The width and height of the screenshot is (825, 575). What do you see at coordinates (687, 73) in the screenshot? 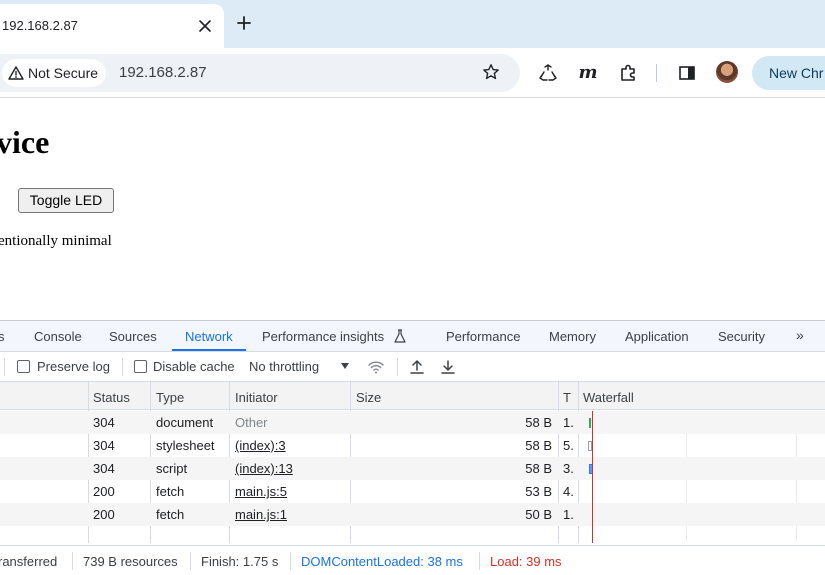
I see `side-panel-icon` at bounding box center [687, 73].